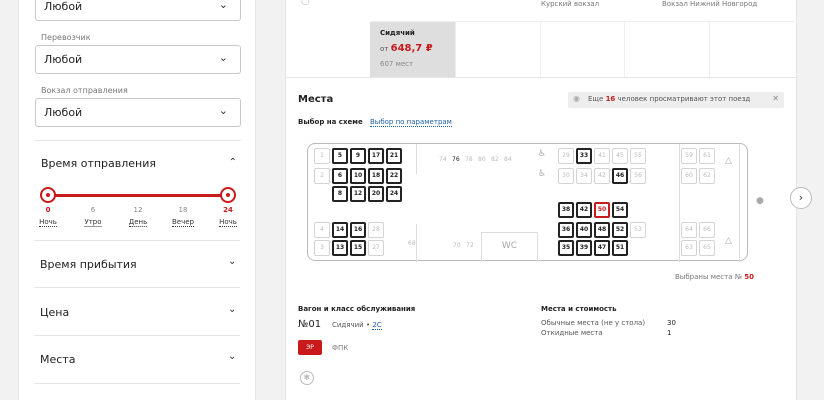 Image resolution: width=824 pixels, height=400 pixels. What do you see at coordinates (602, 230) in the screenshot?
I see `seat-48: 48` at bounding box center [602, 230].